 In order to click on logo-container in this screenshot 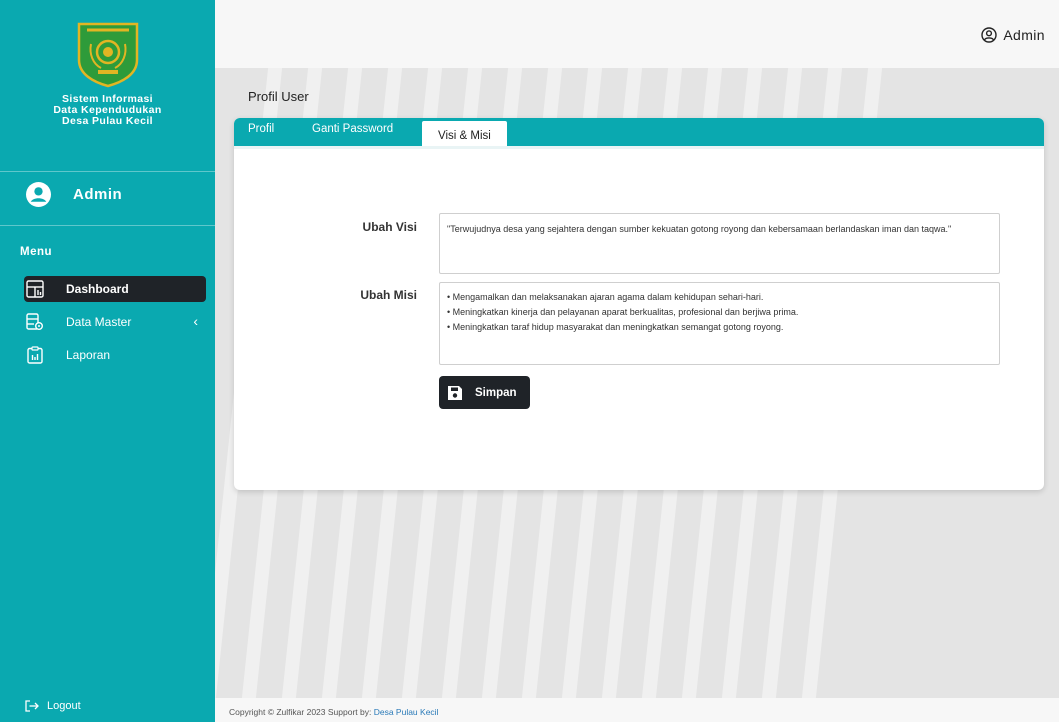, I will do `click(107, 46)`.